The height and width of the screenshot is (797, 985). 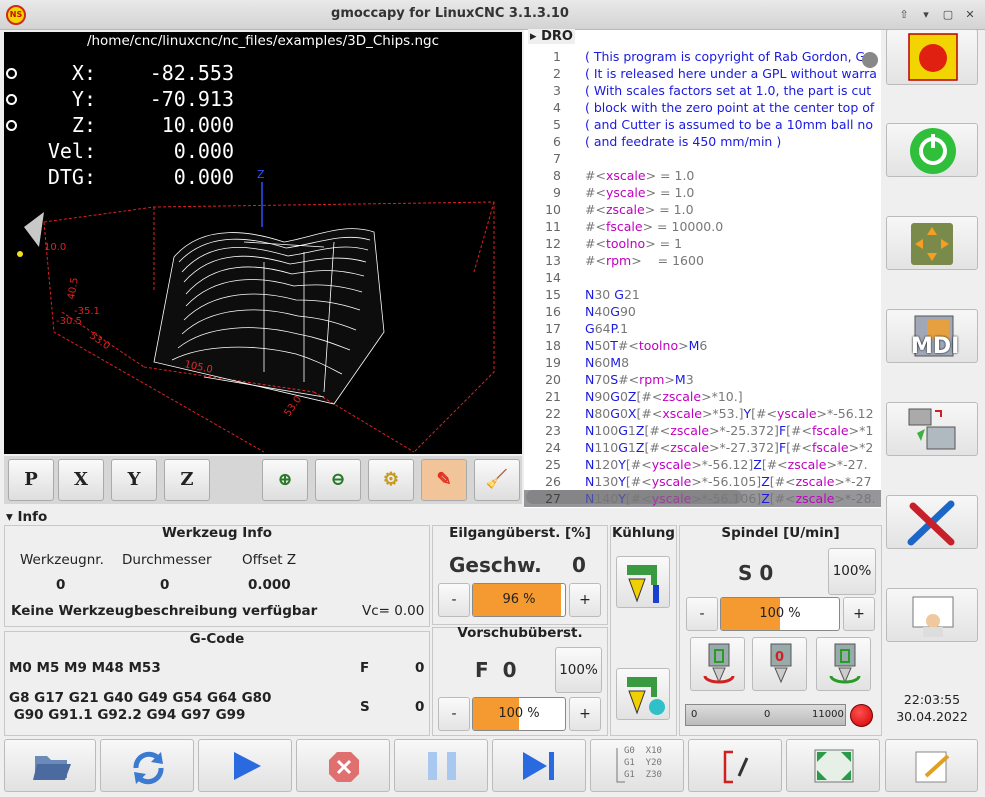 I want to click on line-text: N100G1Z[#<zscale>*-25.372]F[#<fscale>*1, so click(x=729, y=430).